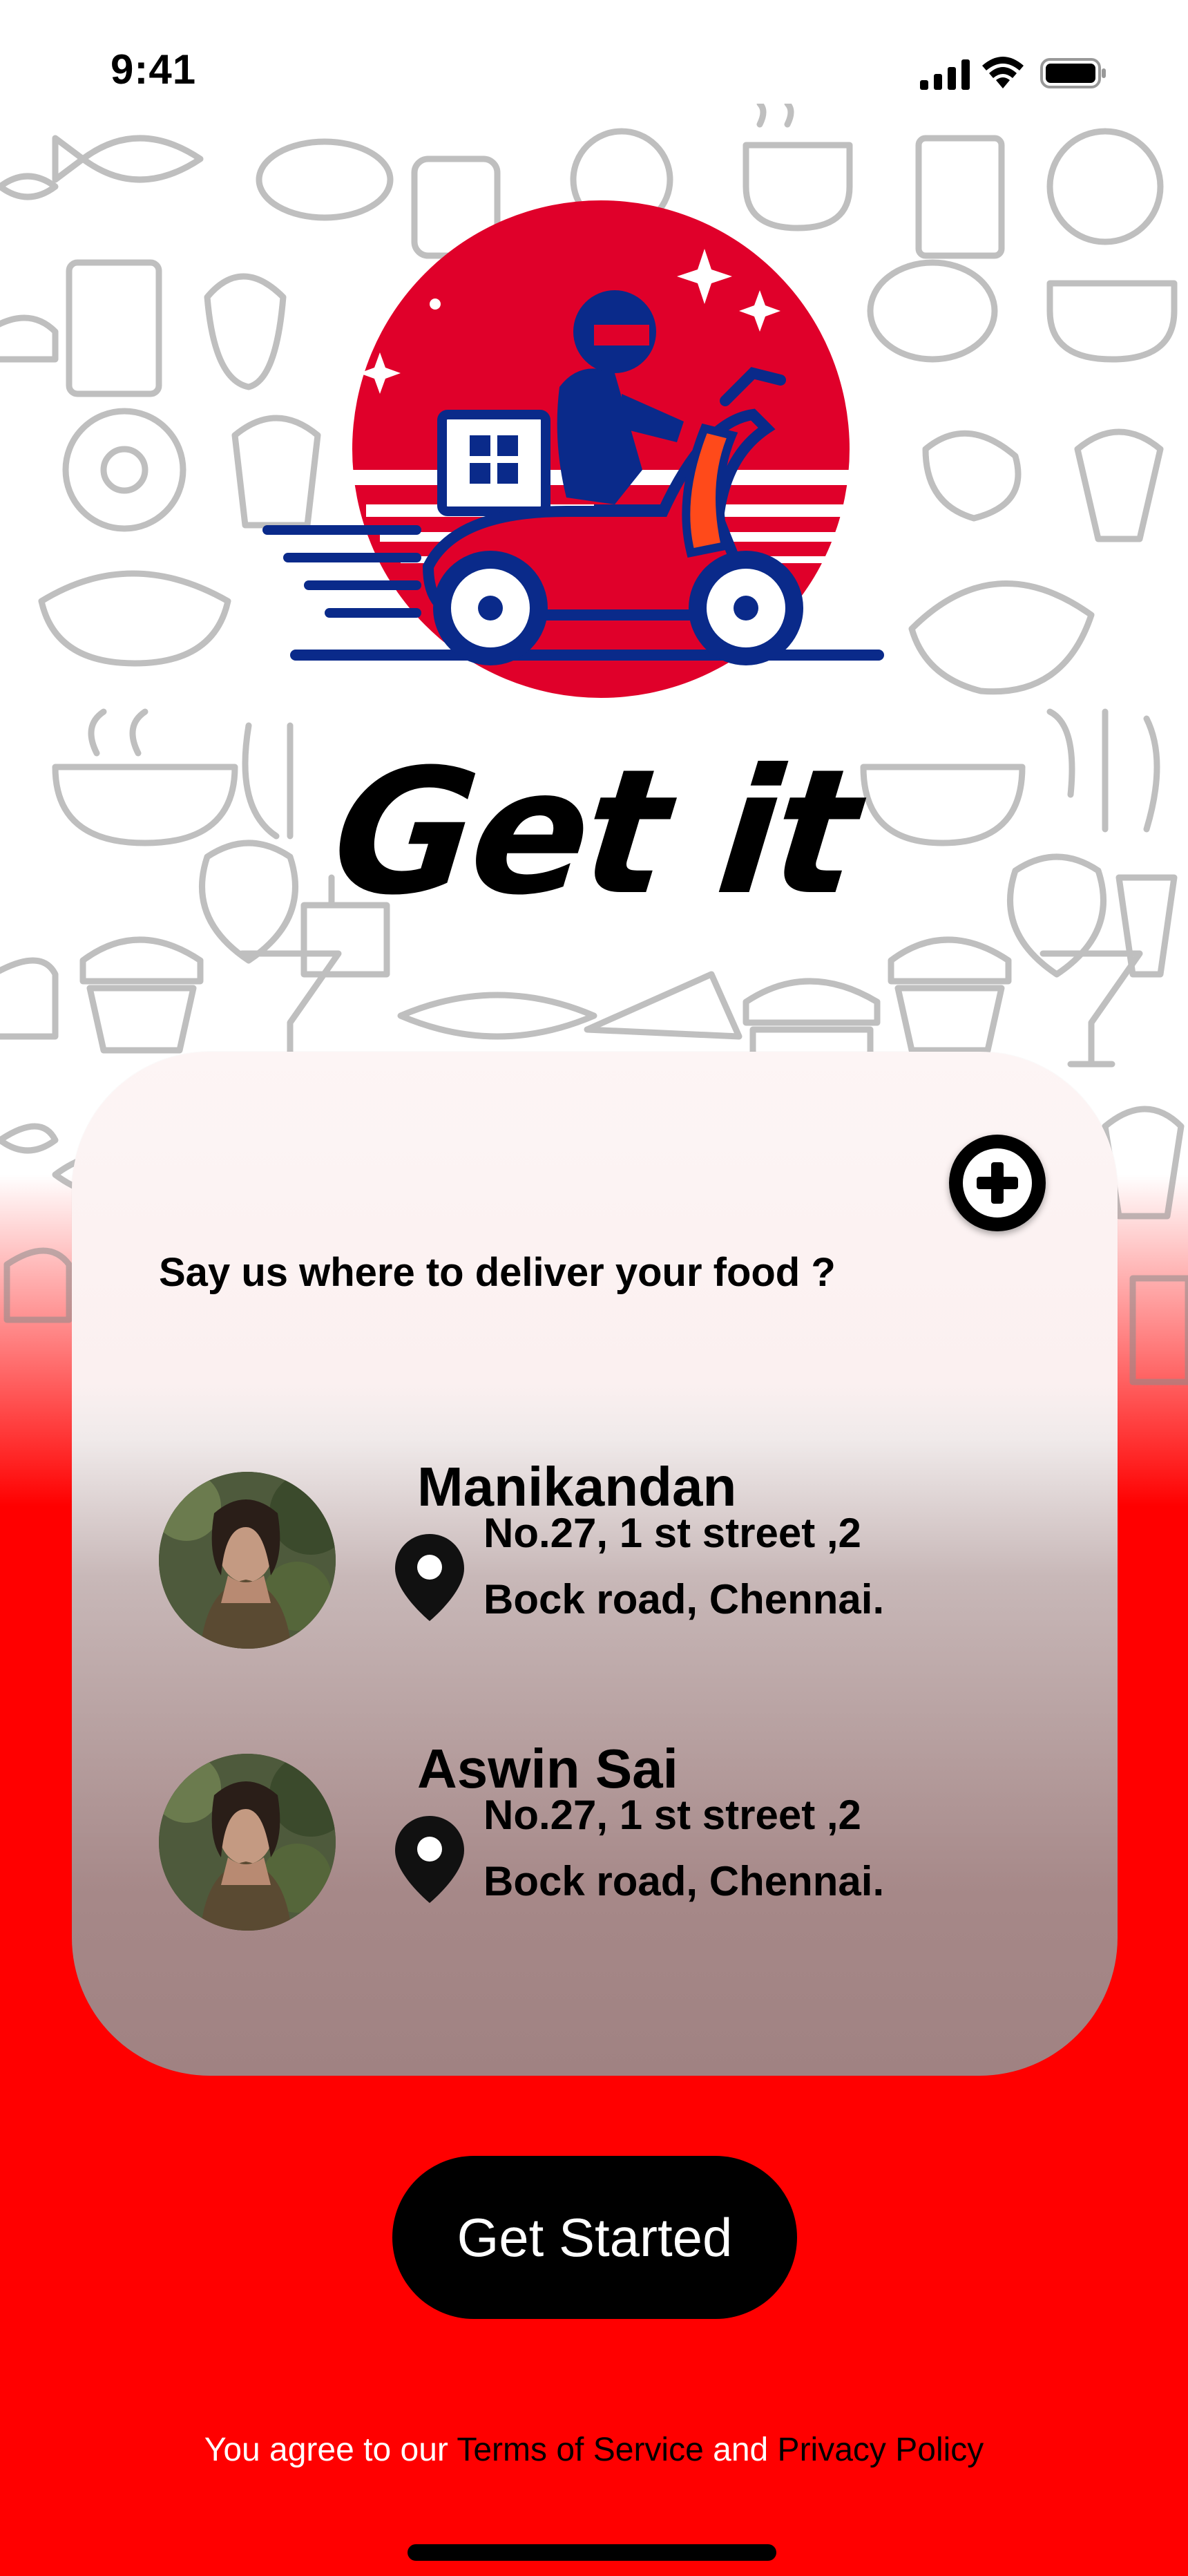 Image resolution: width=1188 pixels, height=2576 pixels. I want to click on battery-icon, so click(1073, 73).